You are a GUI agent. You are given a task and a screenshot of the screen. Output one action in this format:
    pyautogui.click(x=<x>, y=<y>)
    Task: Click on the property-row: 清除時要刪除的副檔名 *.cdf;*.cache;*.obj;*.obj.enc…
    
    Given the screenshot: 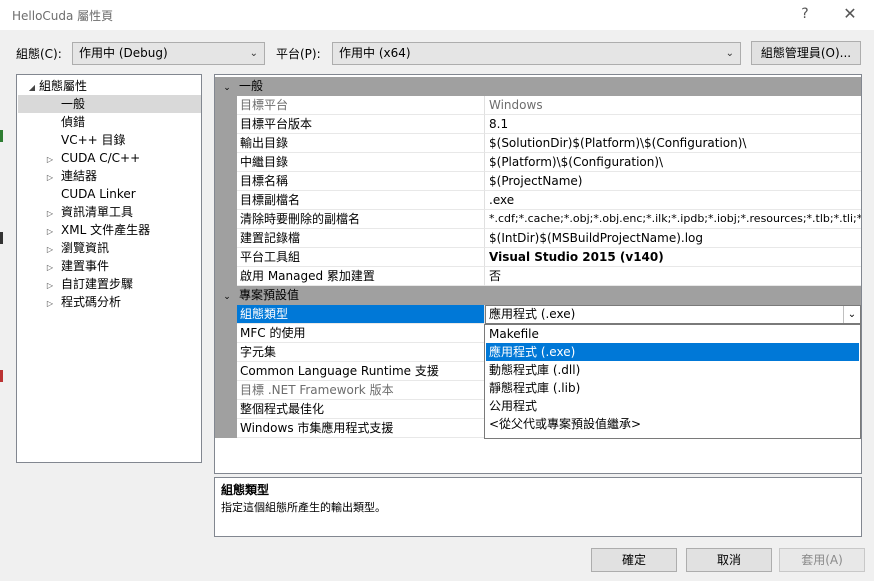 What is the action you would take?
    pyautogui.click(x=538, y=219)
    